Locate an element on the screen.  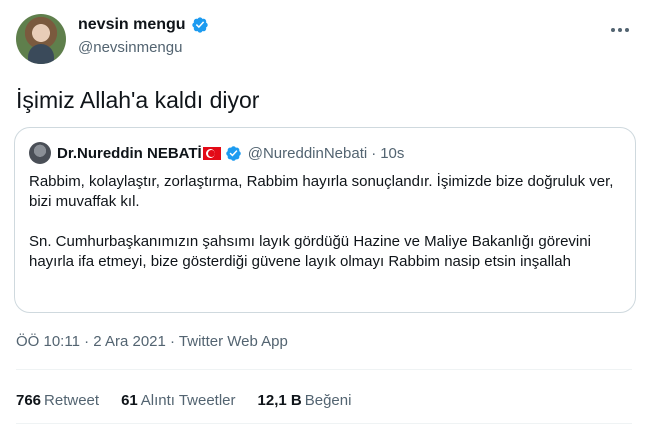
tweet-meta: ÖÖ 10:11 · 2 Ara 2021 · Twitter Web App is located at coordinates (152, 341).